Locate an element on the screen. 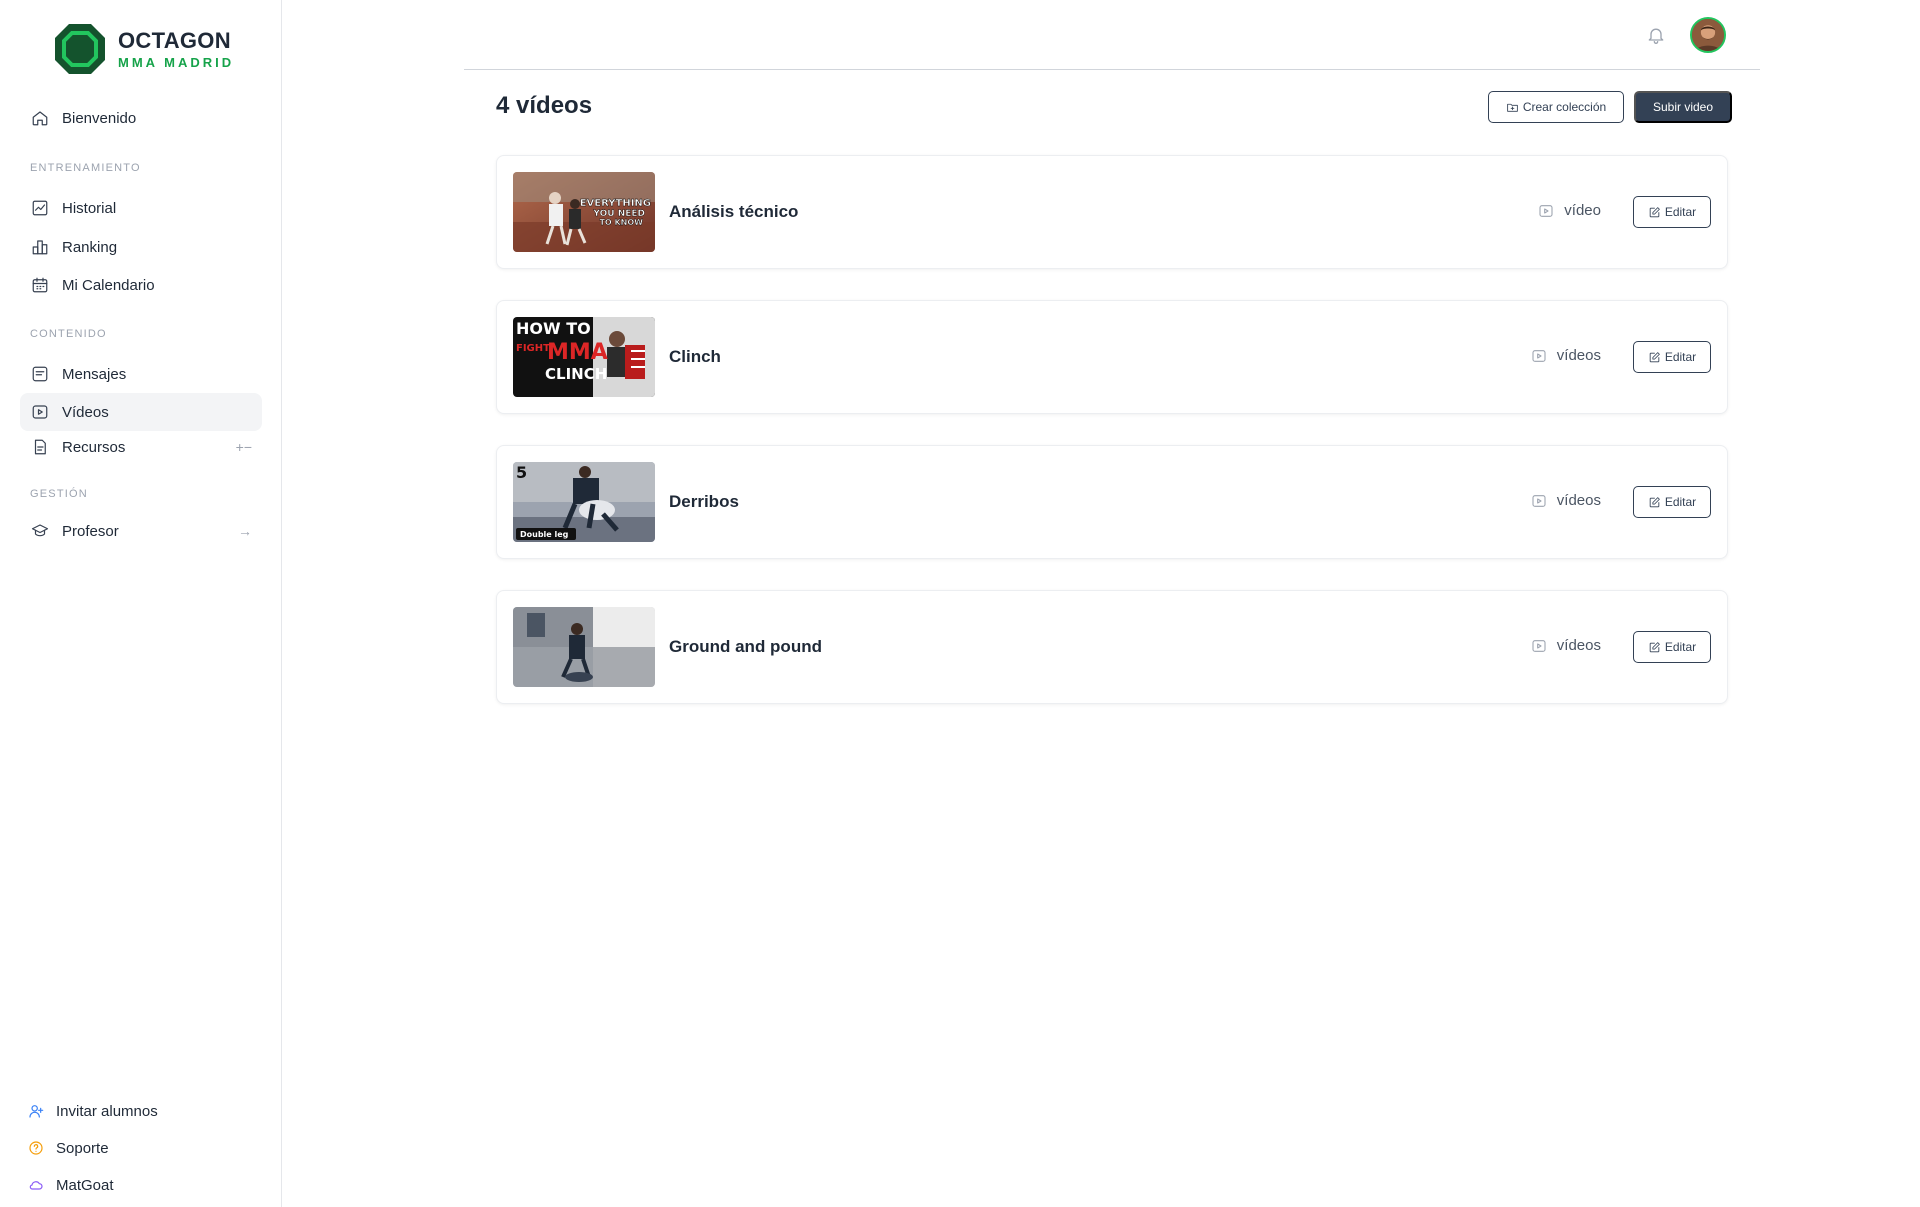 This screenshot has height=1207, width=1920. brand-logo: OCTAGON MMA MADRID is located at coordinates (144, 49).